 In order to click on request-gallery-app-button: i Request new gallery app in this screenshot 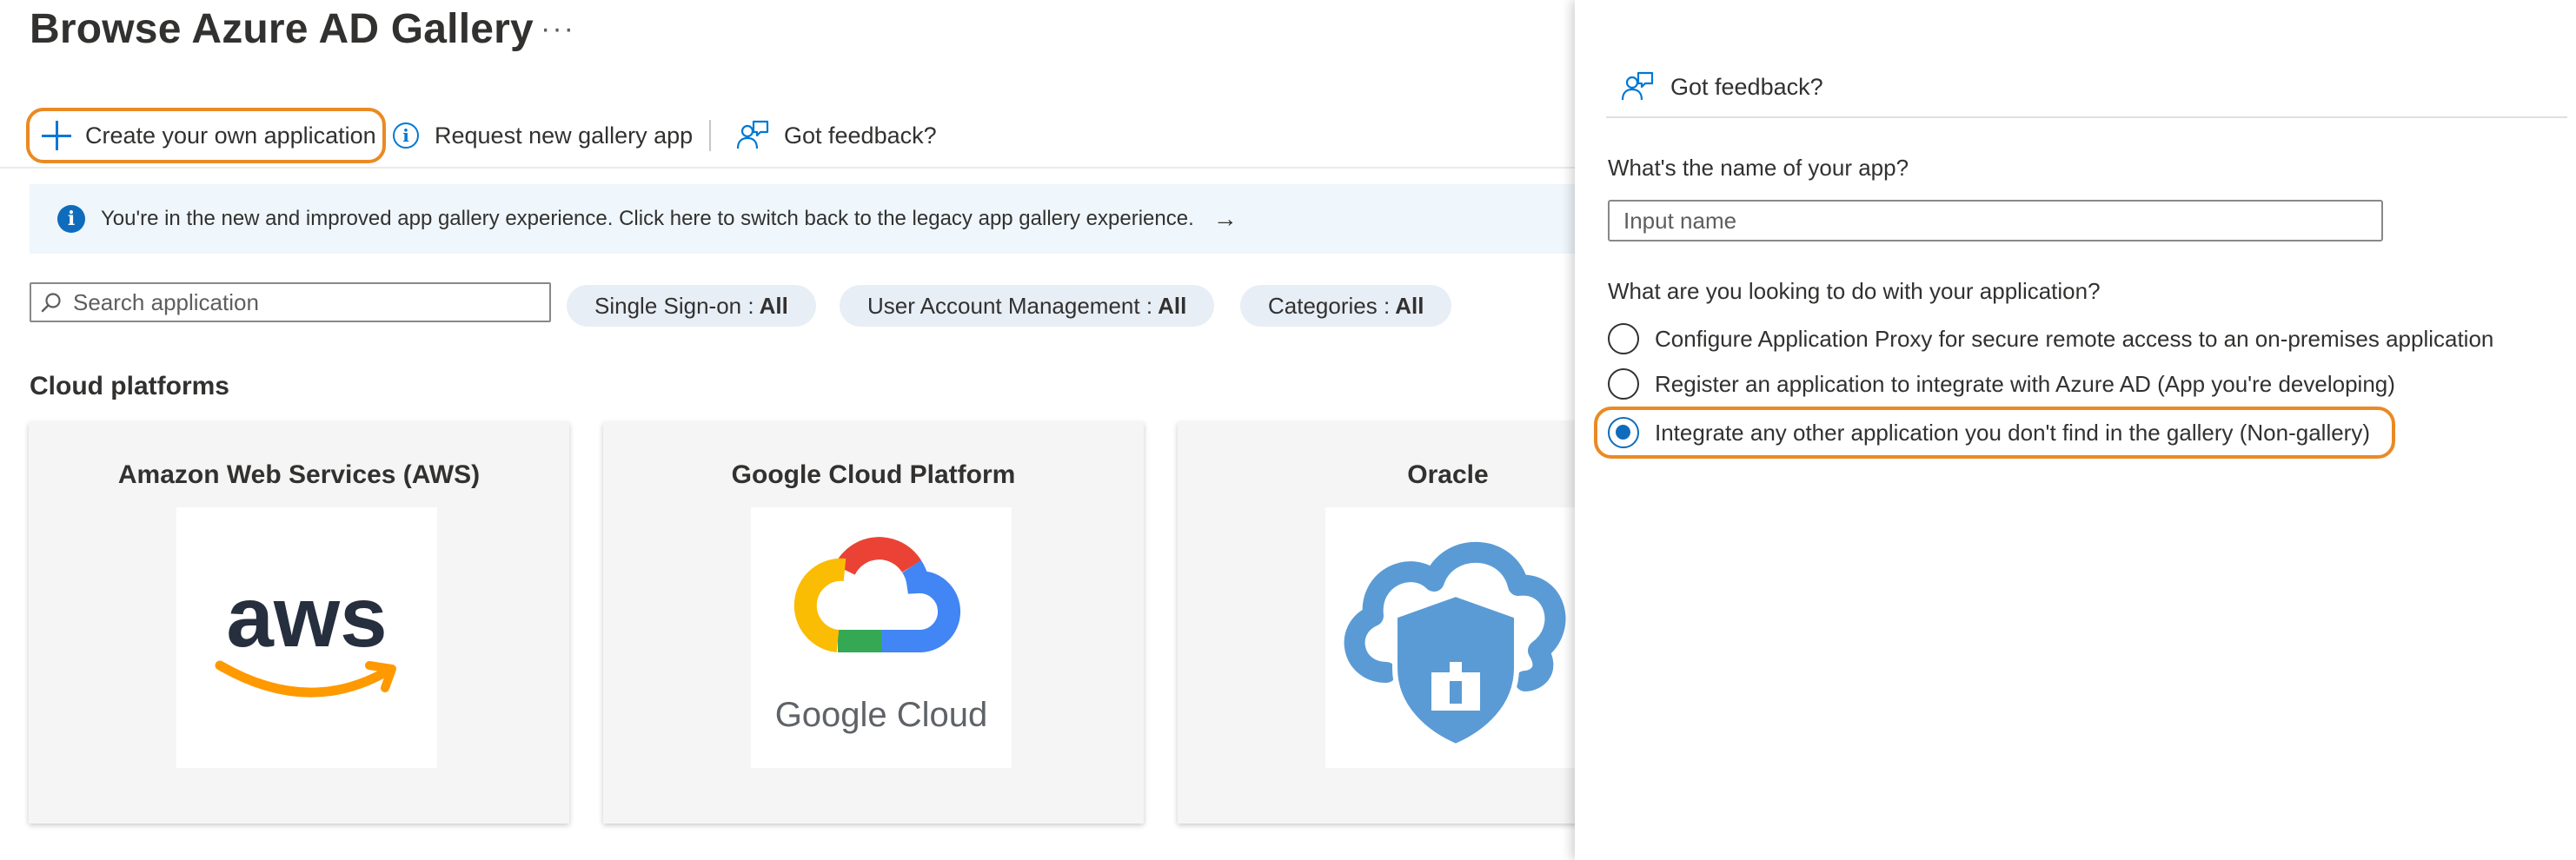, I will do `click(543, 135)`.